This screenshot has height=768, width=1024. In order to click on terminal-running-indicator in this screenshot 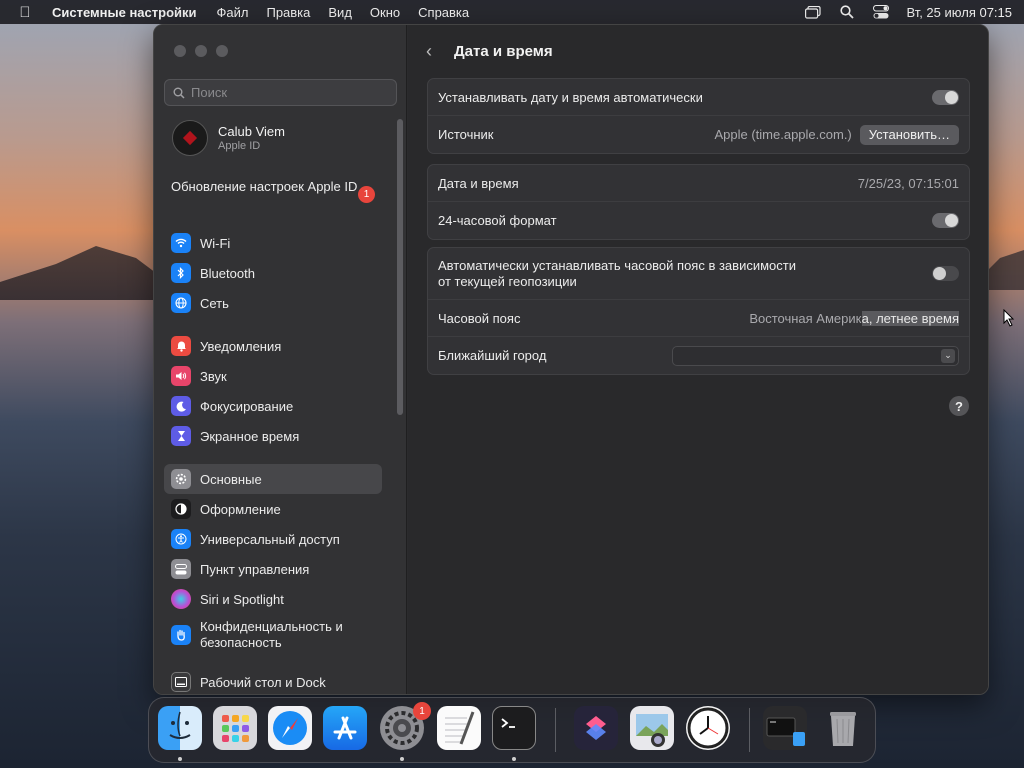, I will do `click(514, 759)`.